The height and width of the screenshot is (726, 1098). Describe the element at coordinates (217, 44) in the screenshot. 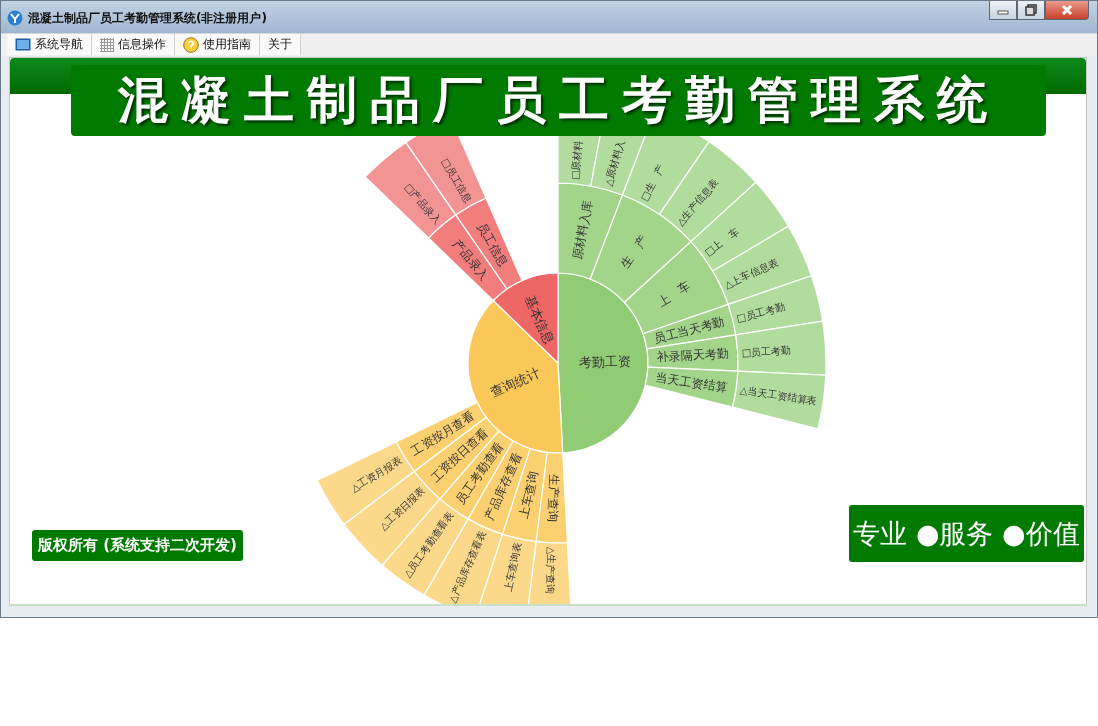

I see `menu-tab: 使用指南` at that location.